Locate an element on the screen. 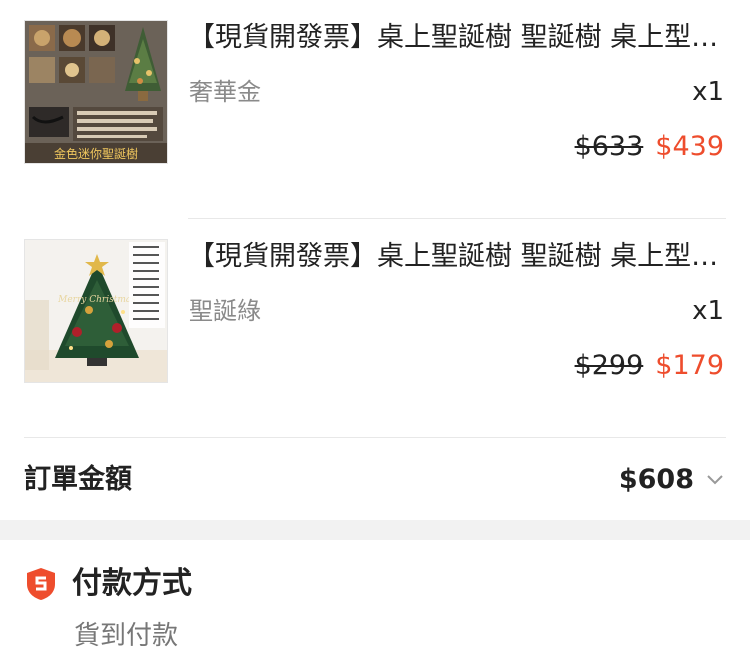 This screenshot has height=669, width=750. product-image-caption: Merry Christmas is located at coordinates (96, 300).